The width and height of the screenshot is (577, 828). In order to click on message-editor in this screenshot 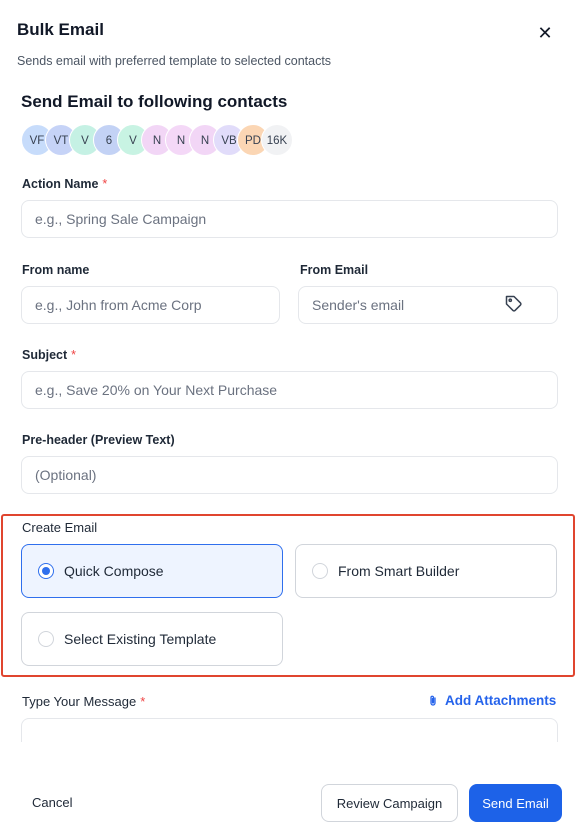, I will do `click(289, 730)`.